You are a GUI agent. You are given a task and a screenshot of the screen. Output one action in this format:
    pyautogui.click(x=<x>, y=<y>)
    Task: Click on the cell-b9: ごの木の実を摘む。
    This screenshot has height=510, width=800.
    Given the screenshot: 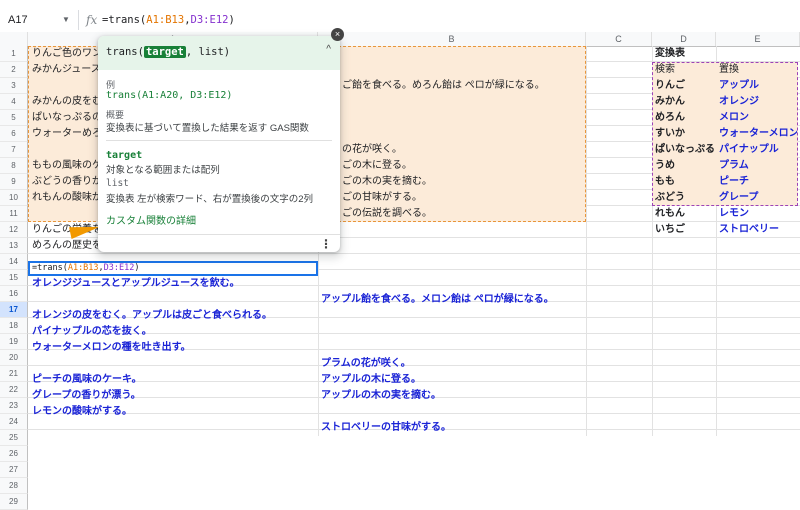 What is the action you would take?
    pyautogui.click(x=462, y=182)
    